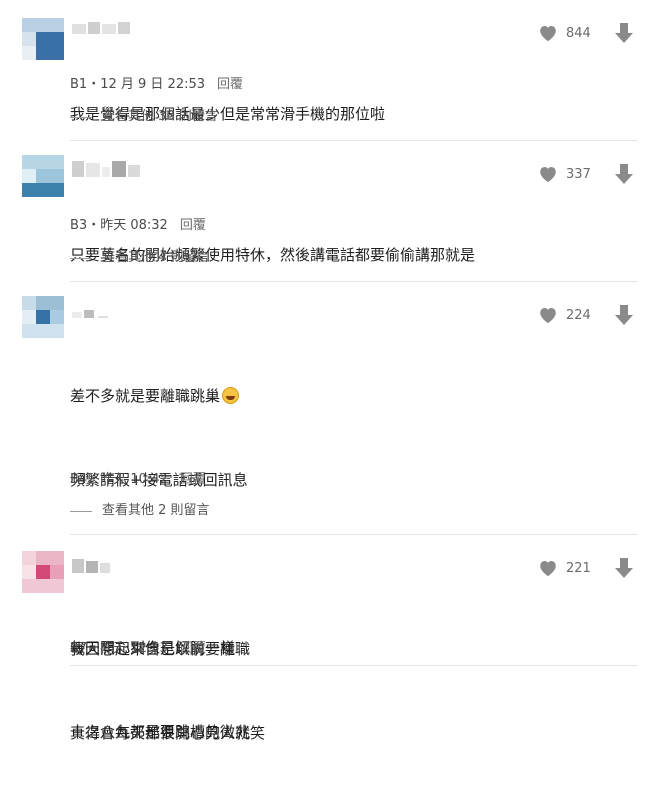  What do you see at coordinates (564, 33) in the screenshot?
I see `like-button: 844` at bounding box center [564, 33].